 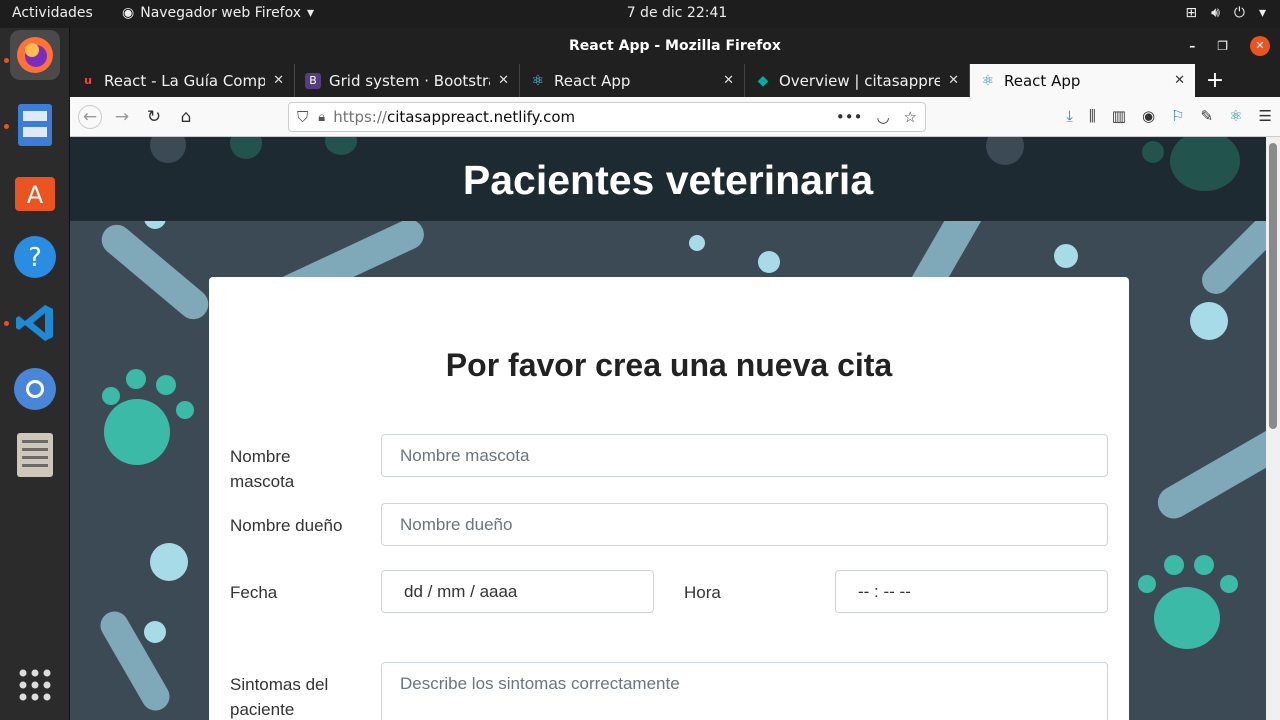 I want to click on symptoms-textarea: Describe los sintomas correctamente, so click(x=744, y=691).